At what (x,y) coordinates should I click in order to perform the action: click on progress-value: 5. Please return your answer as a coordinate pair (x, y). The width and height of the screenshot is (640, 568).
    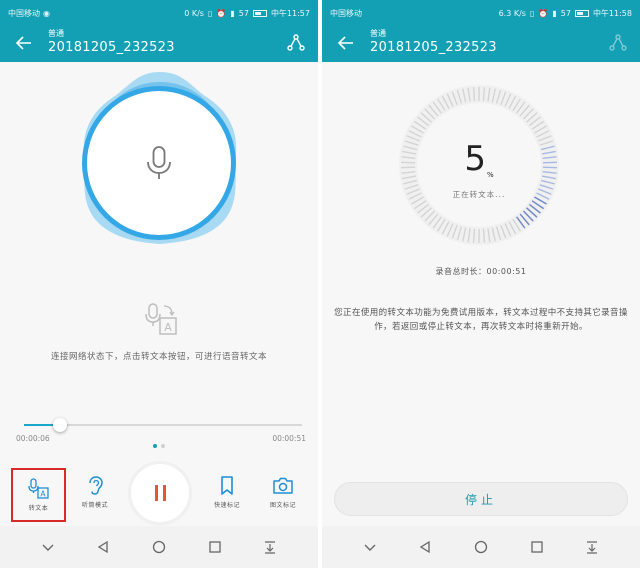
    Looking at the image, I should click on (475, 159).